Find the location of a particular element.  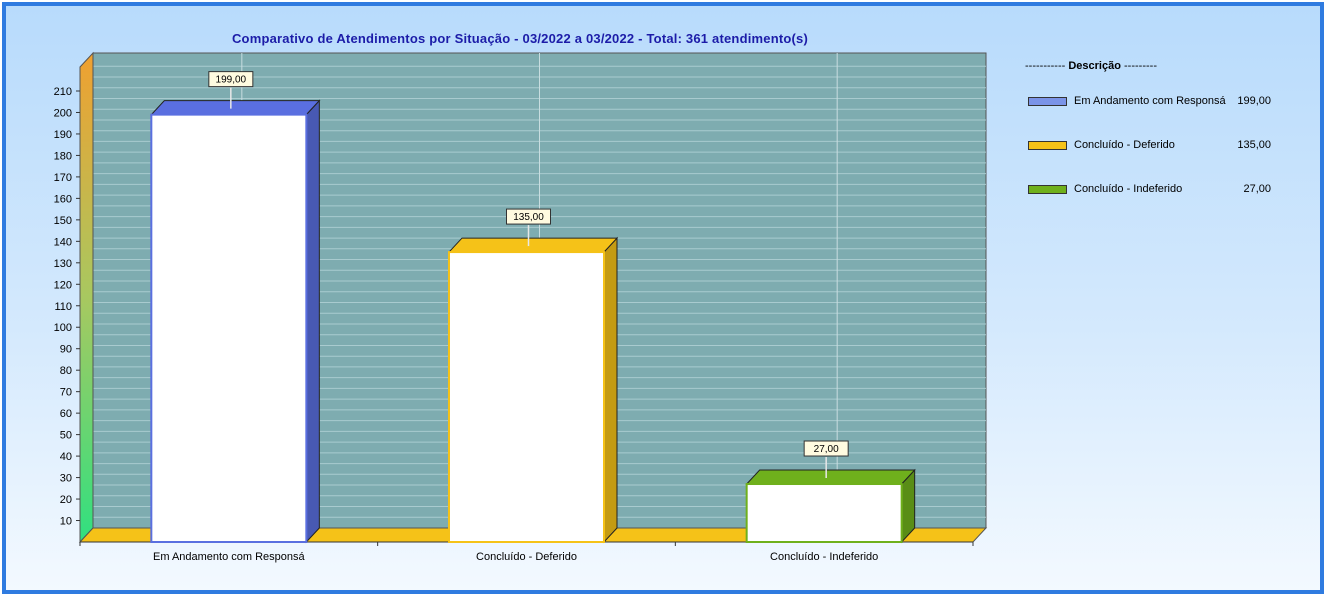

legend-item: Concluído - Indeferido 27,00 is located at coordinates (1150, 190).